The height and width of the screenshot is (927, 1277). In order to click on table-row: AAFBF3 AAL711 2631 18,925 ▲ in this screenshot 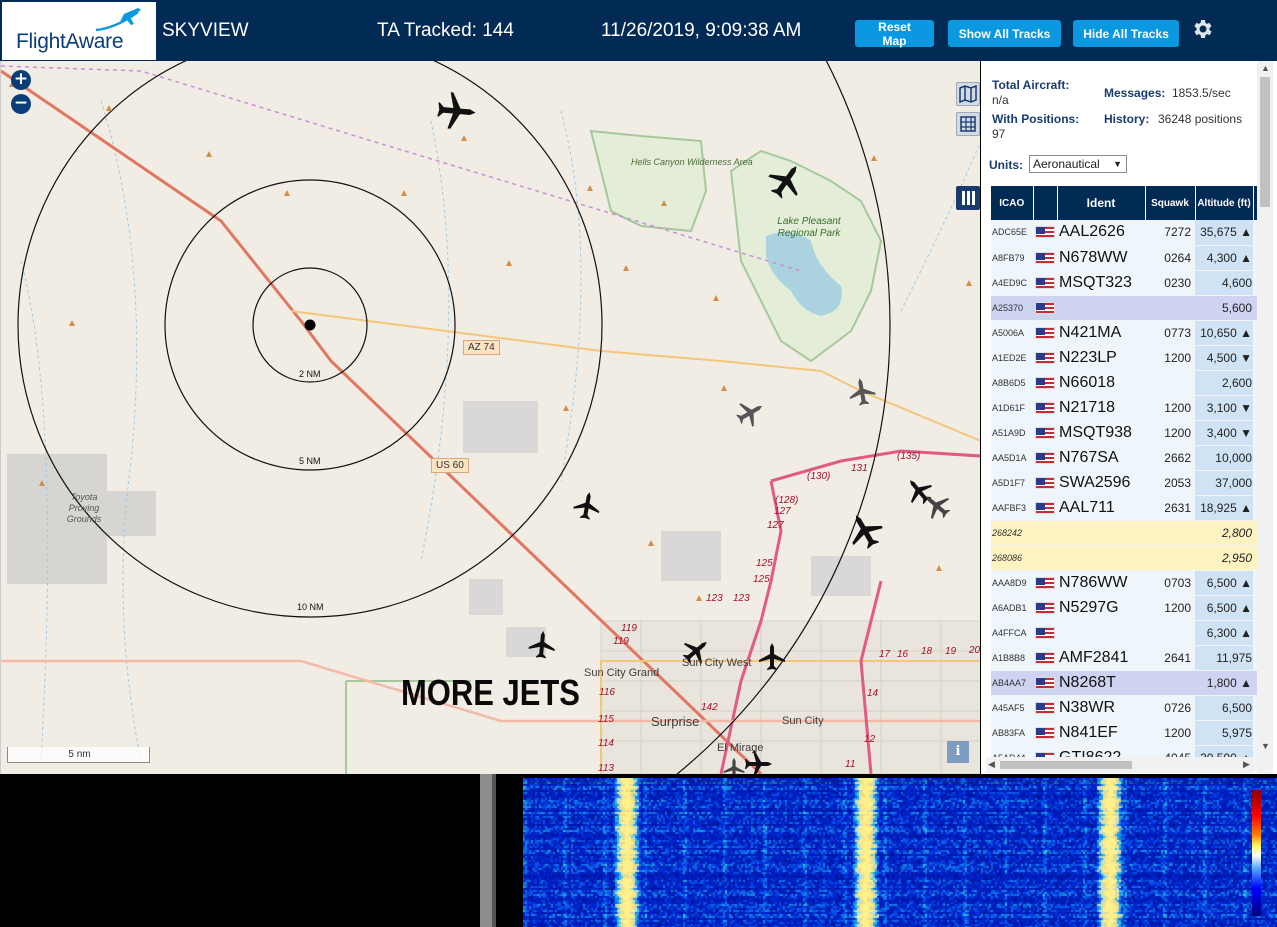, I will do `click(1124, 508)`.